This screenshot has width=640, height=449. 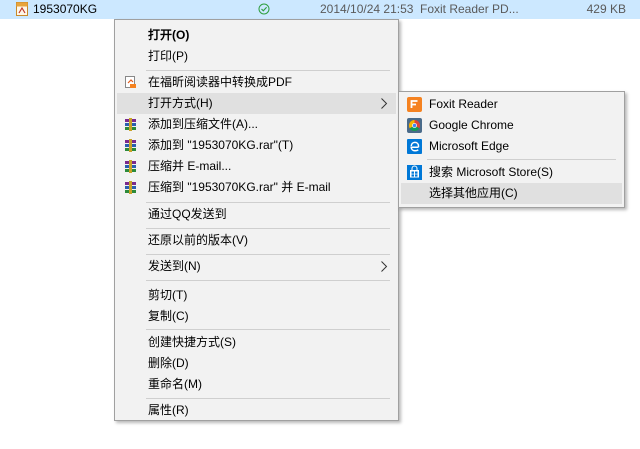 What do you see at coordinates (175, 384) in the screenshot?
I see `menu-item-rename-label: 重命名(M)` at bounding box center [175, 384].